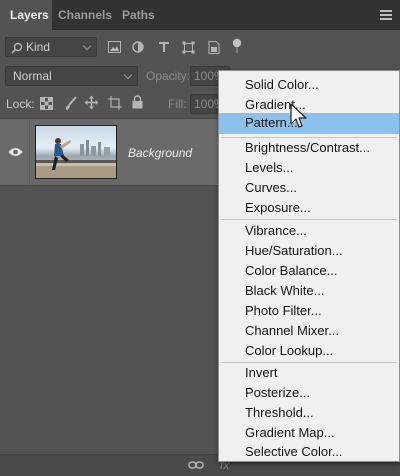 The height and width of the screenshot is (476, 400). Describe the element at coordinates (46, 103) in the screenshot. I see `lock-transparent-pixels-icon` at that location.